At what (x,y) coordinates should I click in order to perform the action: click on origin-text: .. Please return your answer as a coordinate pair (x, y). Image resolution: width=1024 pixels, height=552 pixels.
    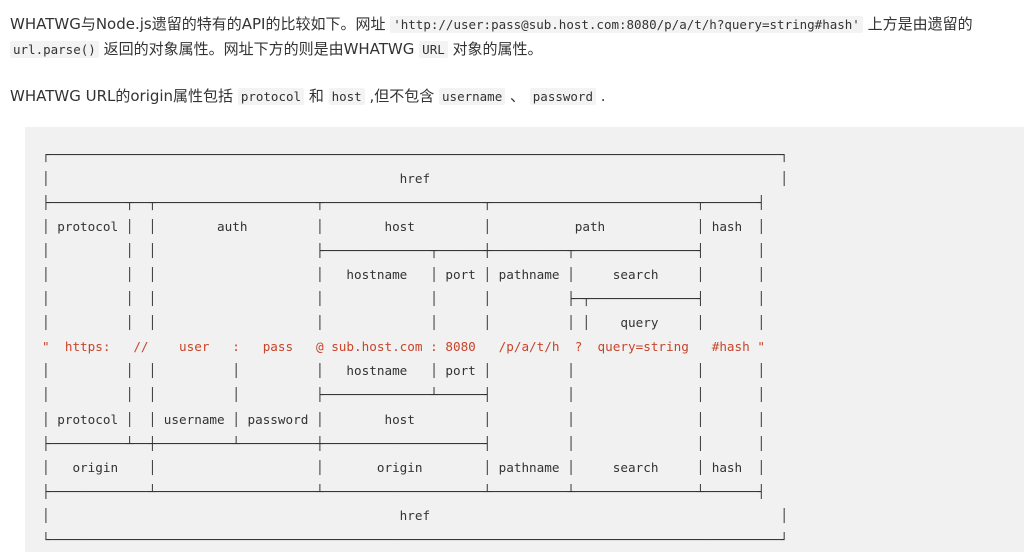
    Looking at the image, I should click on (601, 96).